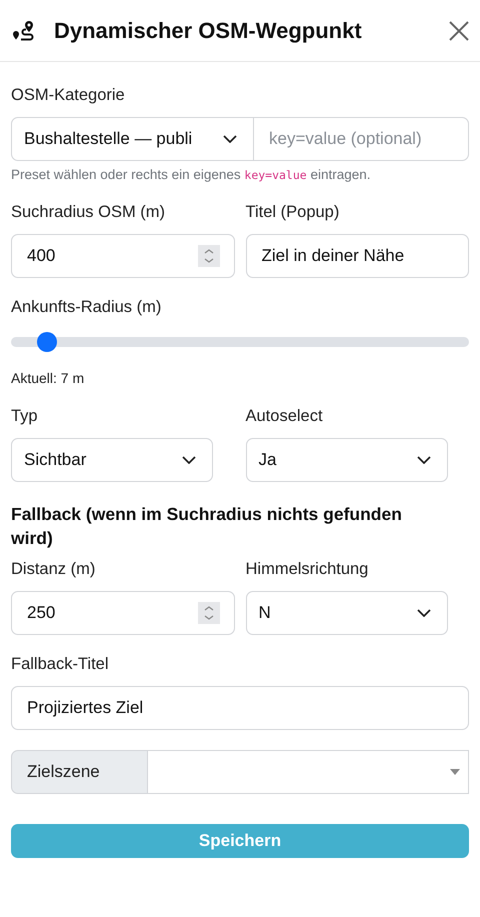  I want to click on slider-thumb, so click(47, 342).